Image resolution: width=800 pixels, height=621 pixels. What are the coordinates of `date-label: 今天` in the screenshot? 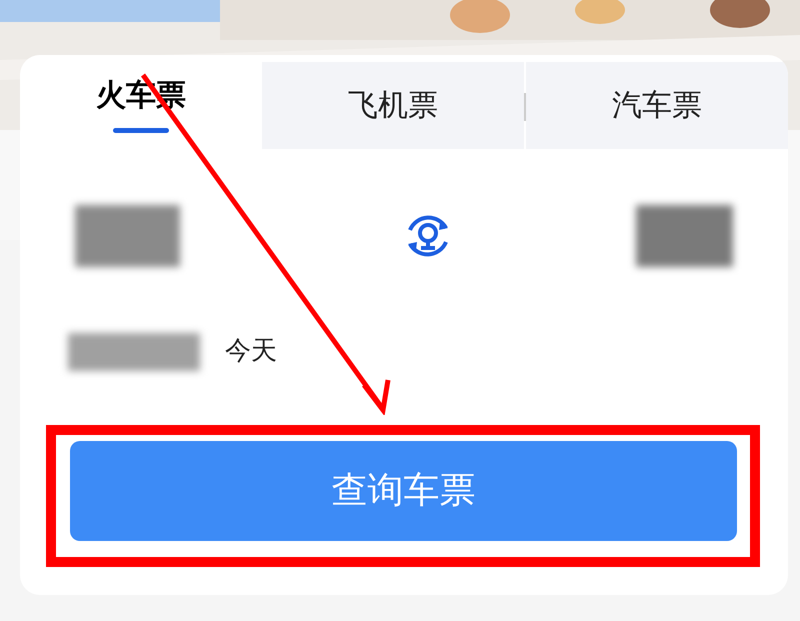 It's located at (251, 351).